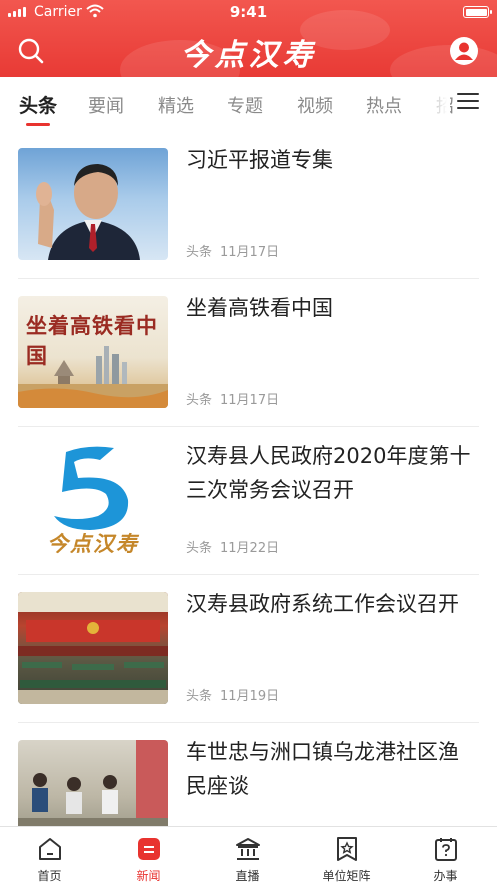 The image size is (497, 883). What do you see at coordinates (468, 102) in the screenshot?
I see `menu-icon` at bounding box center [468, 102].